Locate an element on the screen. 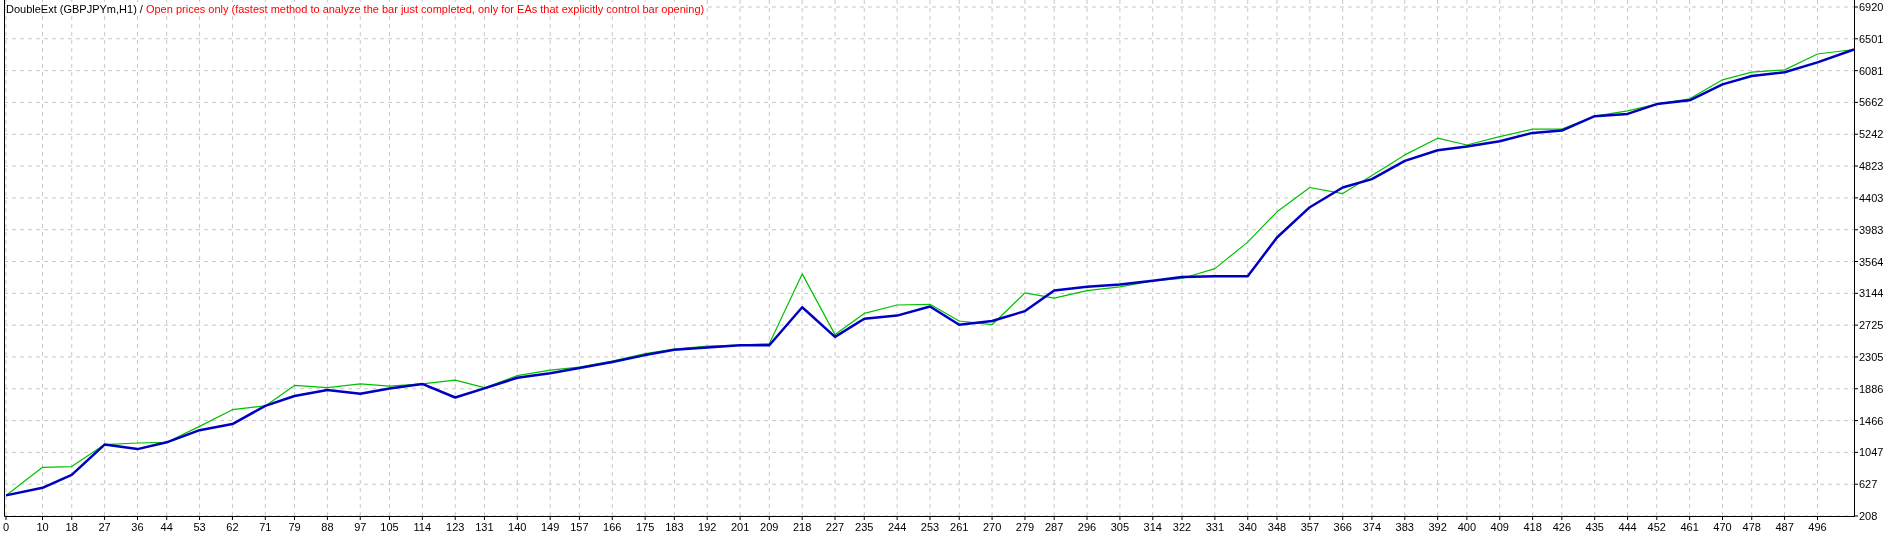  x-axis-label: 478 is located at coordinates (1751, 527).